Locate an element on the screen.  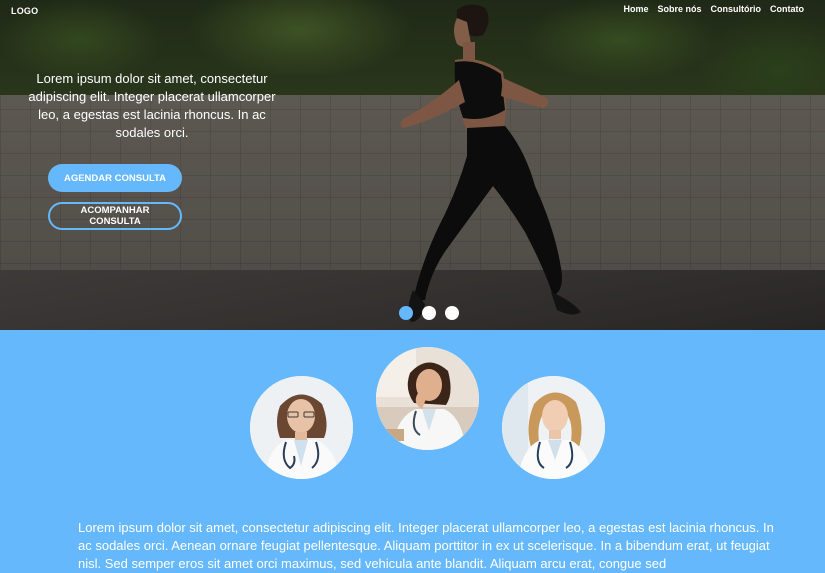
slider-dots is located at coordinates (433, 313).